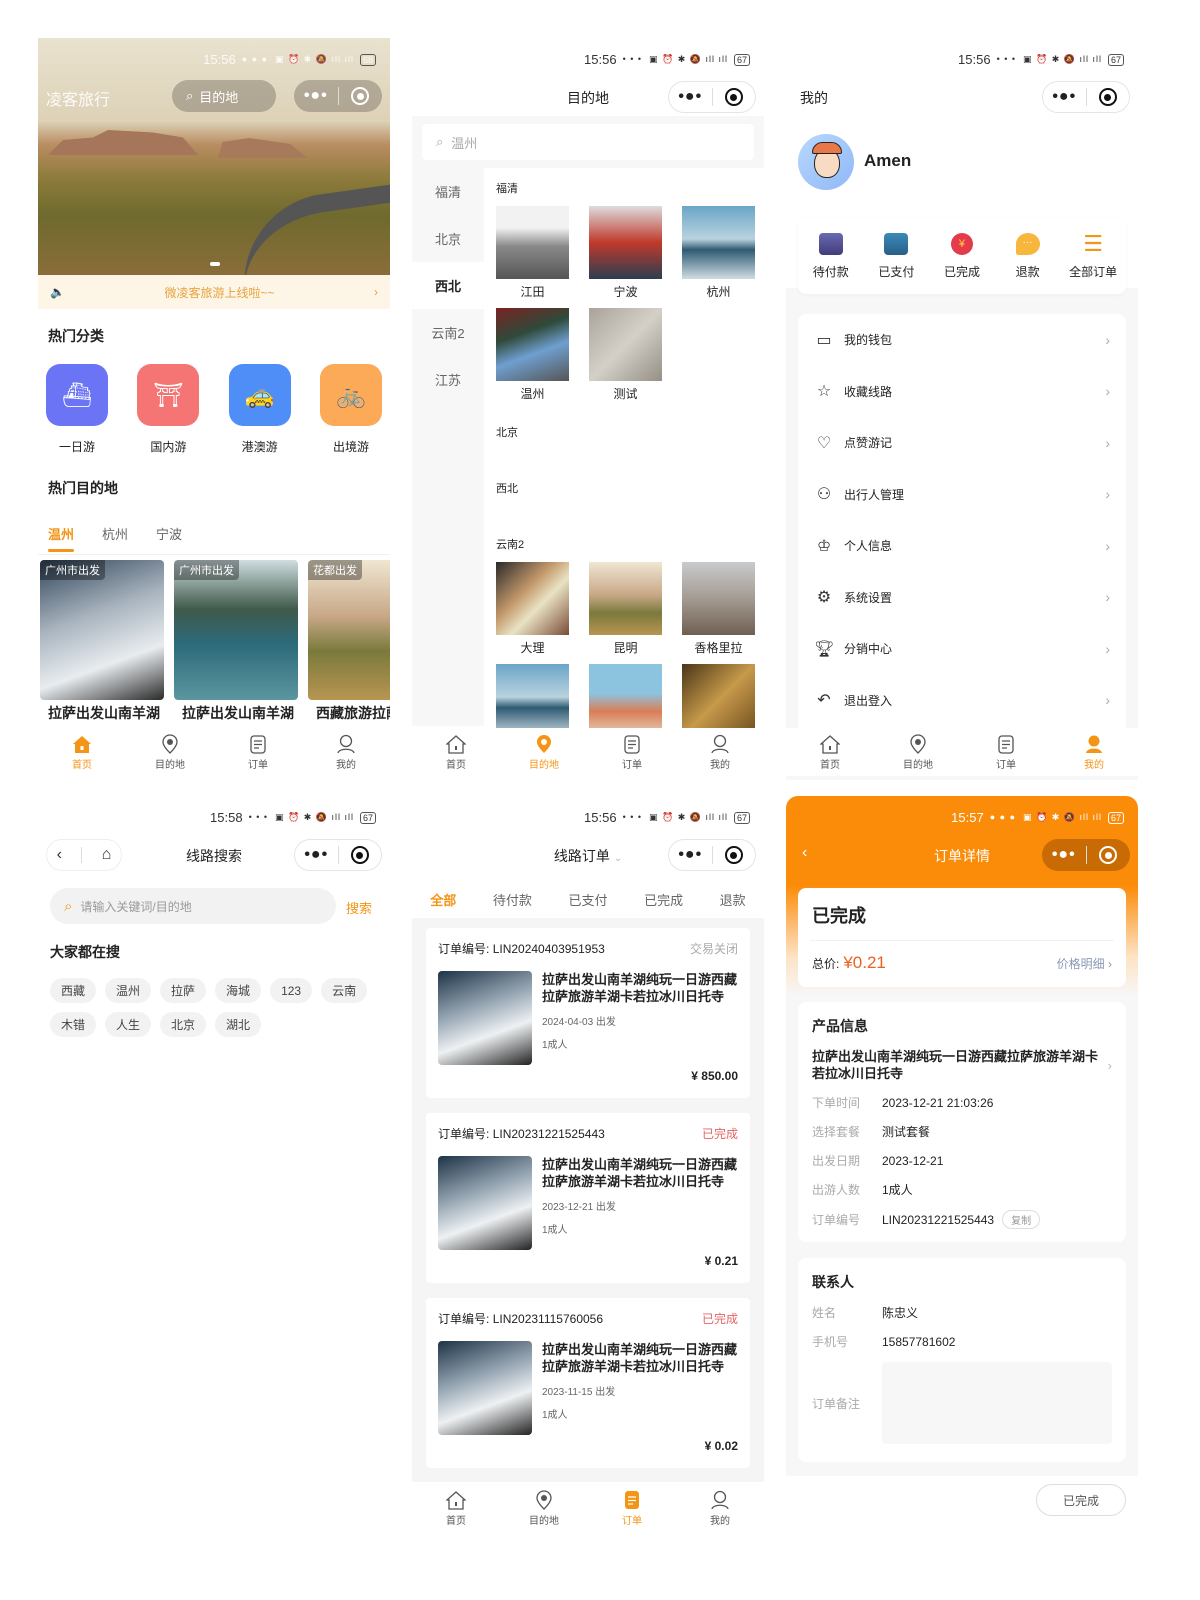 The height and width of the screenshot is (1600, 1200). What do you see at coordinates (115, 533) in the screenshot?
I see `tab-hangzhou: 杭州` at bounding box center [115, 533].